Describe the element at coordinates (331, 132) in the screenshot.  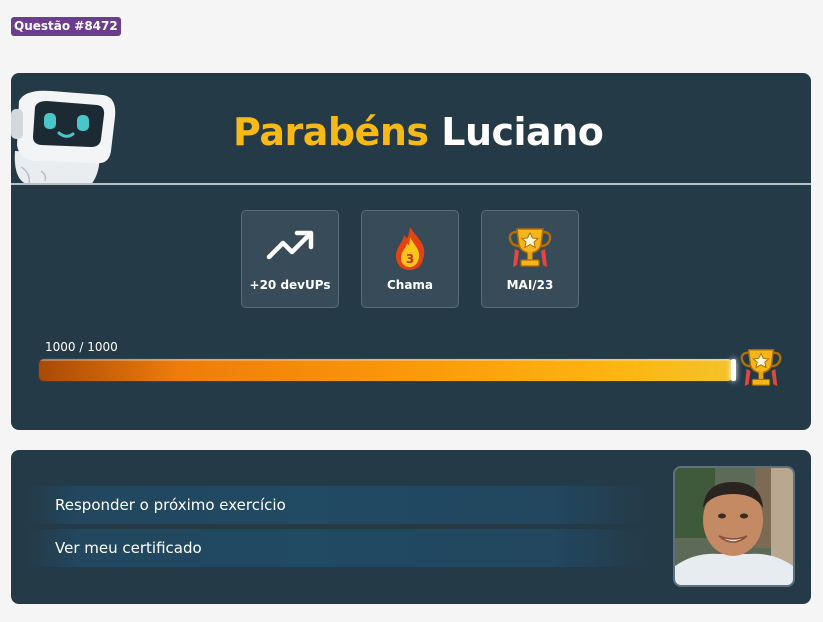
I see `congrats-greeting: Parabéns` at that location.